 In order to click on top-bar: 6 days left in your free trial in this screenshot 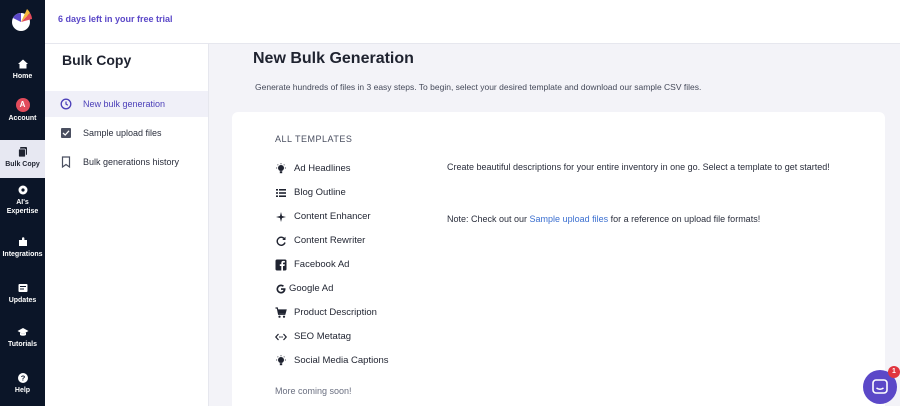, I will do `click(472, 22)`.